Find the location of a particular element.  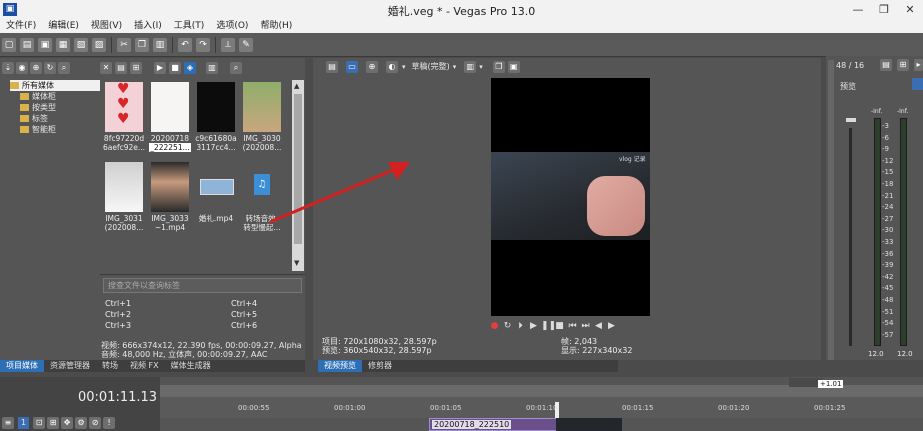

import-media-icon: ⇣ is located at coordinates (8, 68).